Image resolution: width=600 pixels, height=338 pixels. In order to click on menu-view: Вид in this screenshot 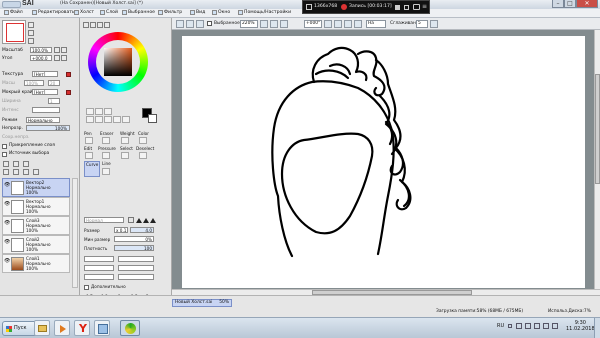, I will do `click(197, 12)`.